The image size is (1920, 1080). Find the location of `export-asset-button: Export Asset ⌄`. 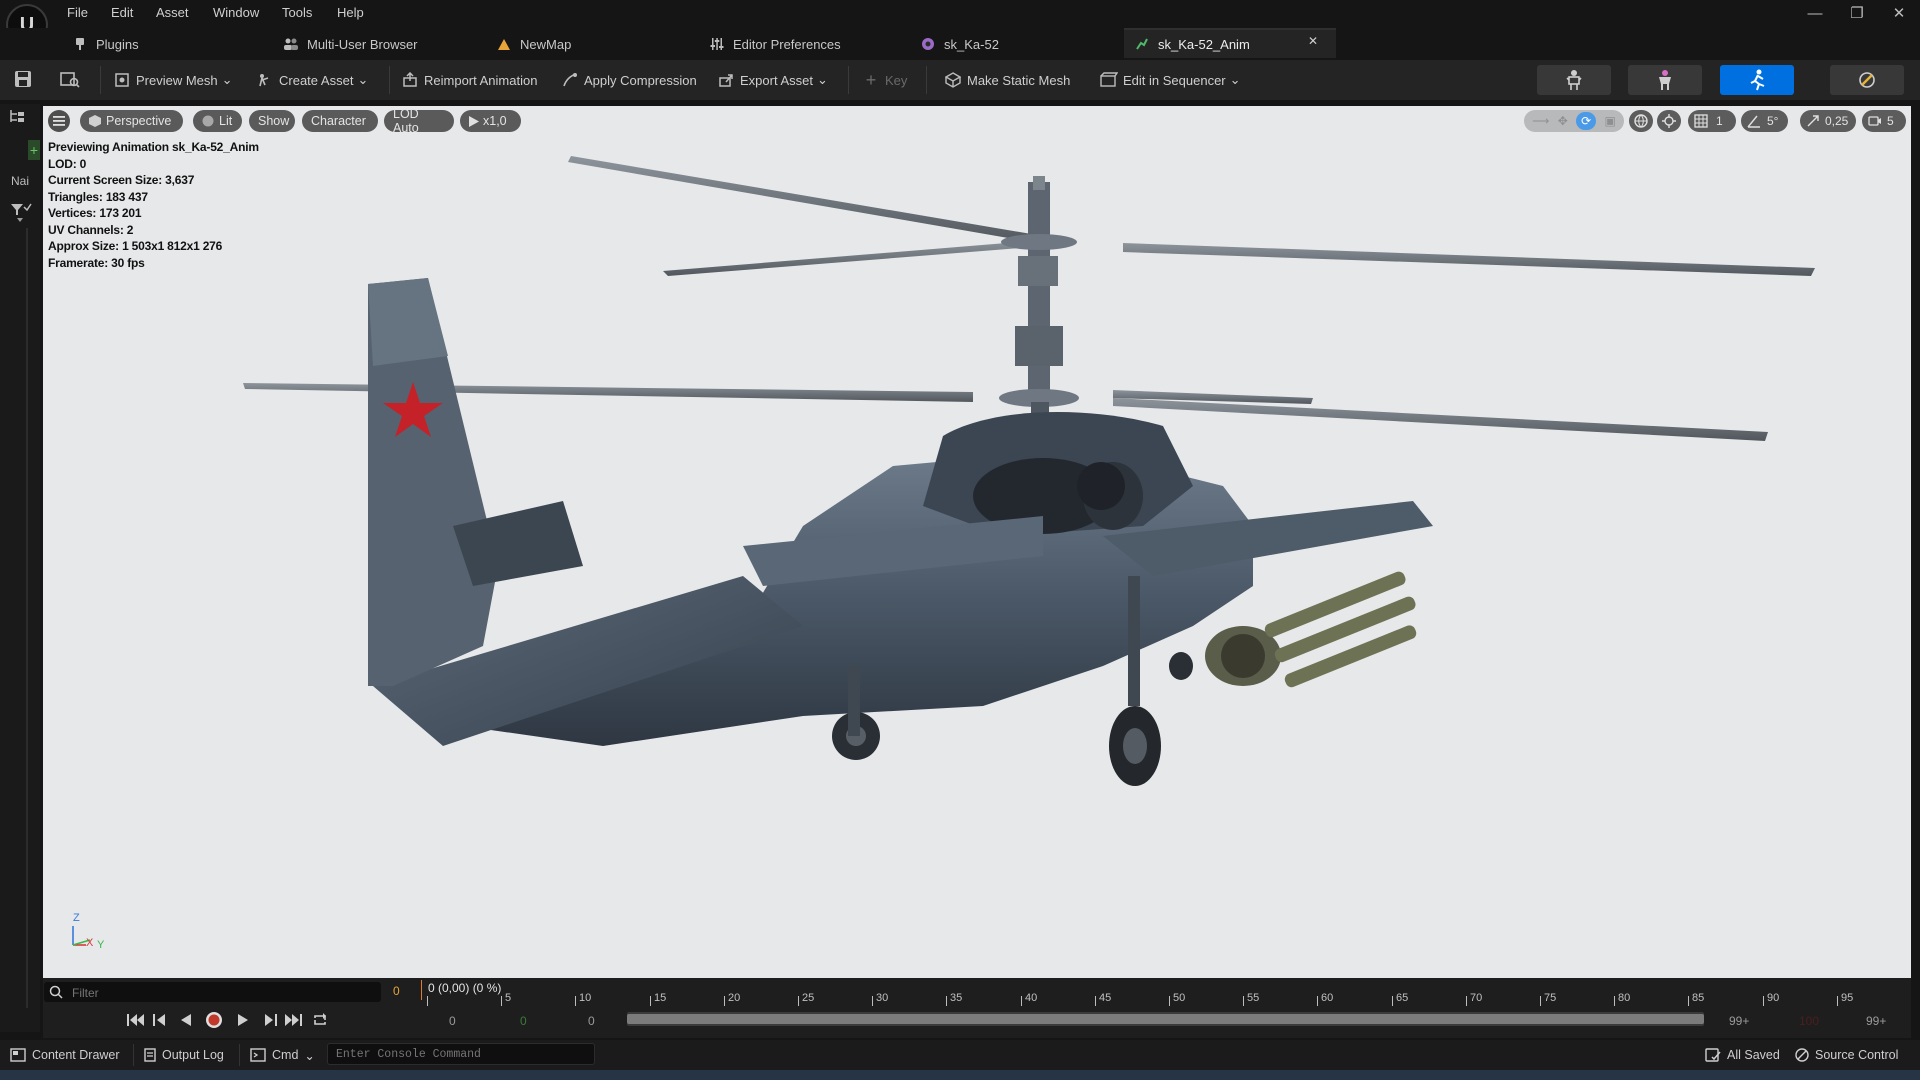

export-asset-button: Export Asset ⌄ is located at coordinates (772, 80).